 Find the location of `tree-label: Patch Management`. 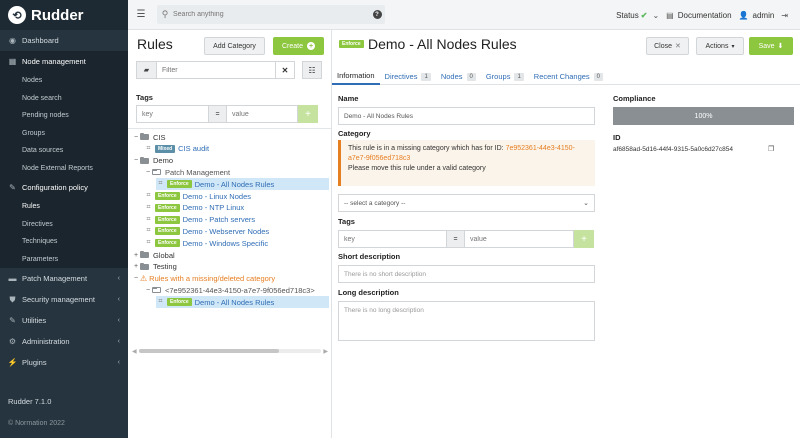

tree-label: Patch Management is located at coordinates (198, 172).